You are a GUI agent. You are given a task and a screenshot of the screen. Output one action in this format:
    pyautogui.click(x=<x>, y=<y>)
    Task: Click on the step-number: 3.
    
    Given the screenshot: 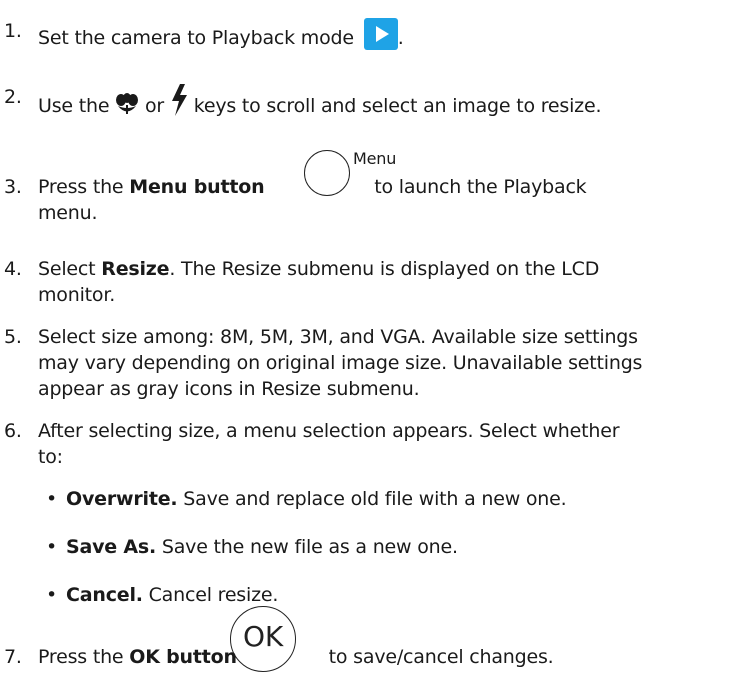 What is the action you would take?
    pyautogui.click(x=13, y=187)
    